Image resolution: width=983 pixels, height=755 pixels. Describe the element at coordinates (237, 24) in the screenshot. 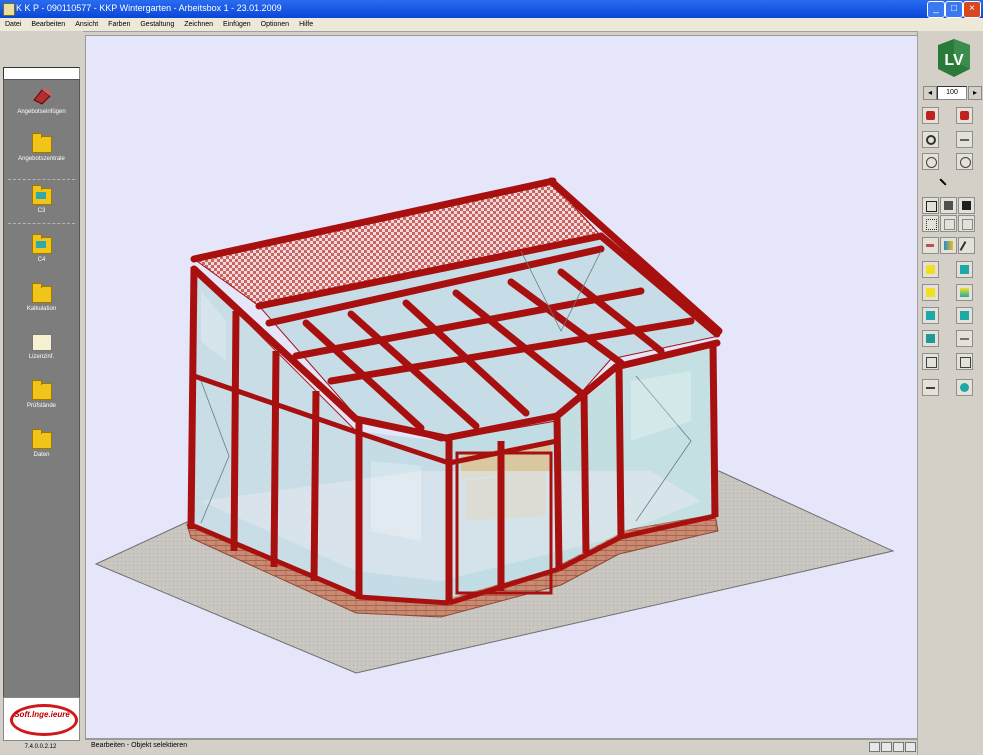

I see `menu-einfuegen: Einfügen` at that location.